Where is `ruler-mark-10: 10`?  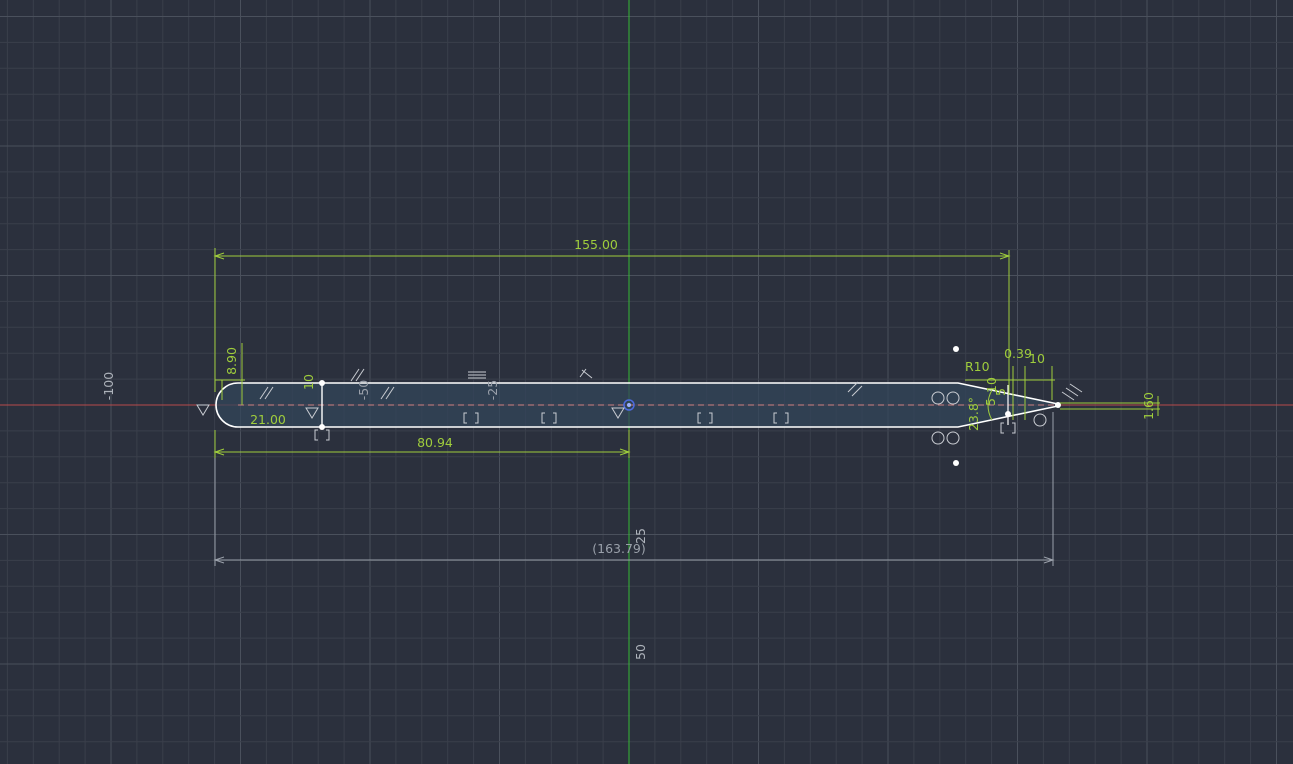 ruler-mark-10: 10 is located at coordinates (308, 382).